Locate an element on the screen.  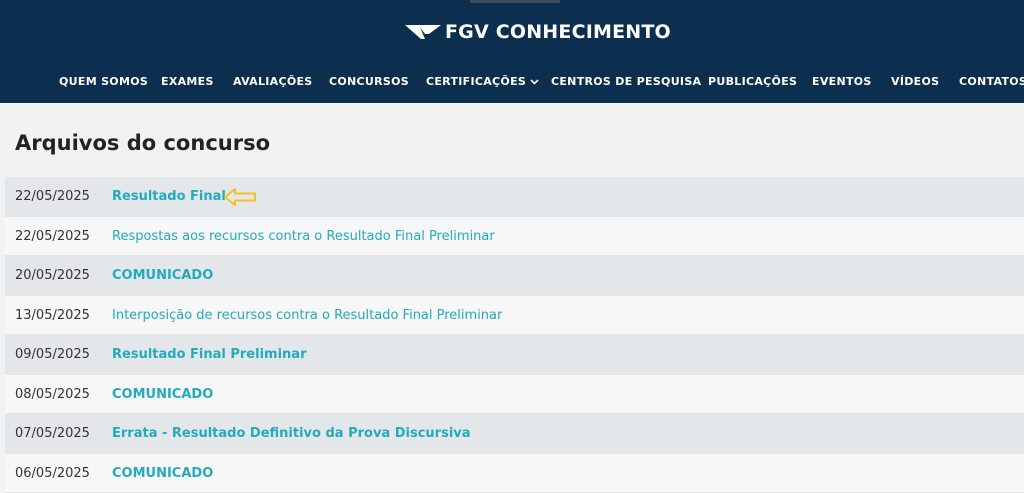
file-date: 07/05/2025 is located at coordinates (52, 433).